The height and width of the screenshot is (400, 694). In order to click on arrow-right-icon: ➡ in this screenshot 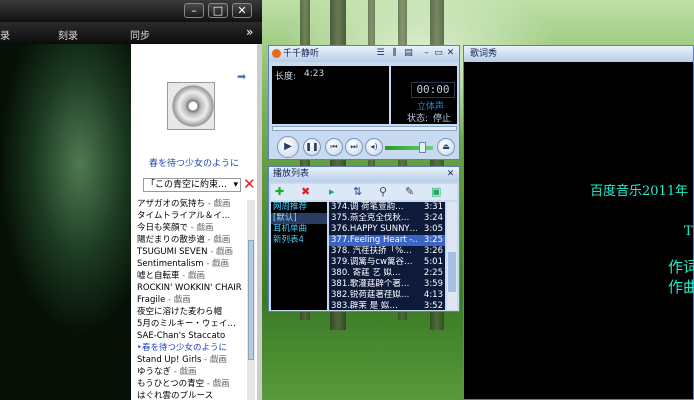, I will do `click(241, 76)`.